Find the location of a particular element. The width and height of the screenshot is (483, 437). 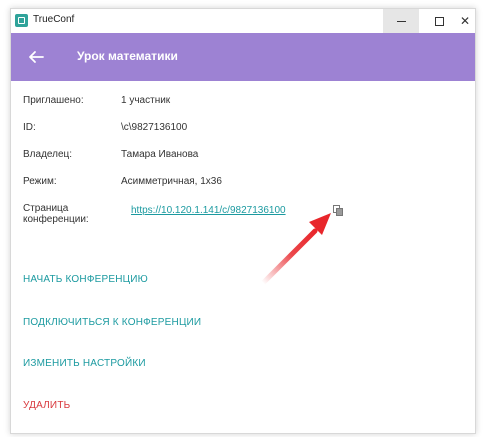

trueconf-logo-icon is located at coordinates (21, 20).